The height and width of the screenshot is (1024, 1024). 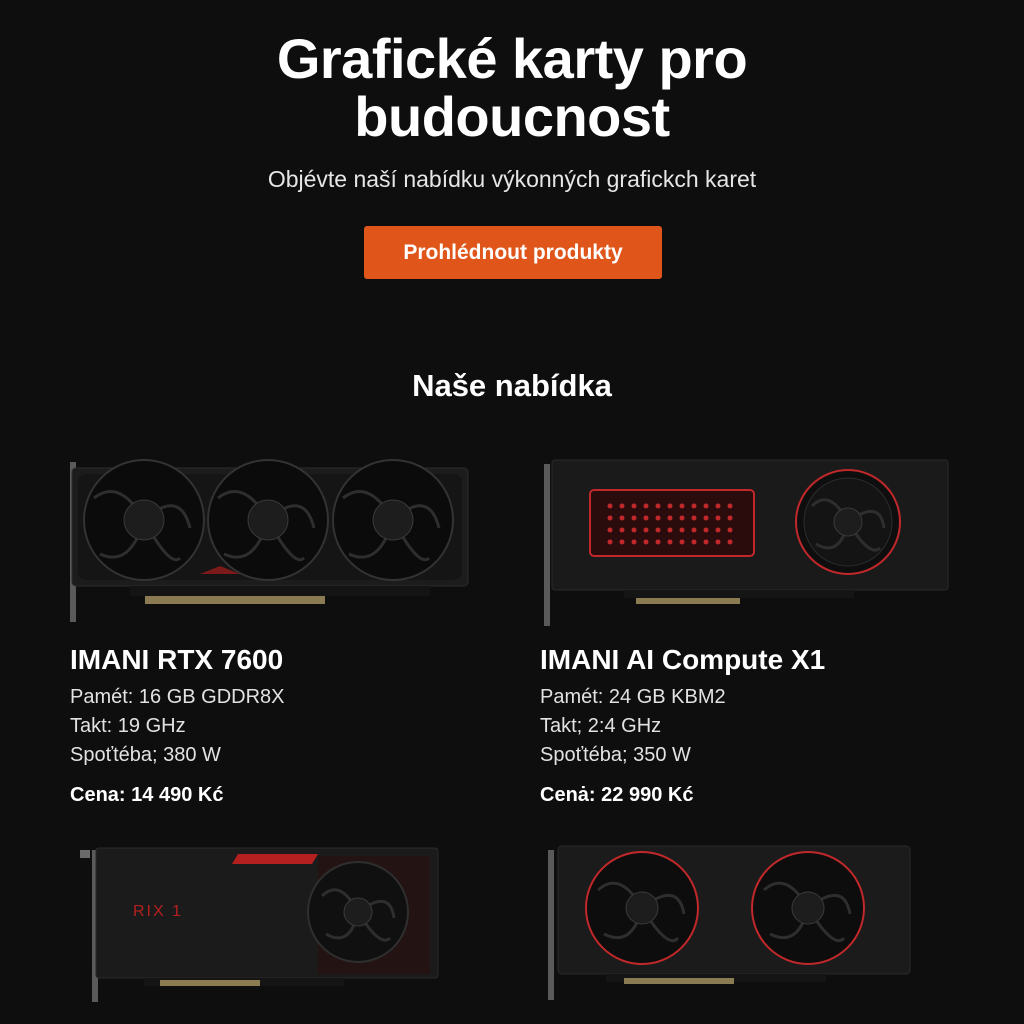 I want to click on product-price: Cena: 14 490 Kć, so click(x=146, y=795).